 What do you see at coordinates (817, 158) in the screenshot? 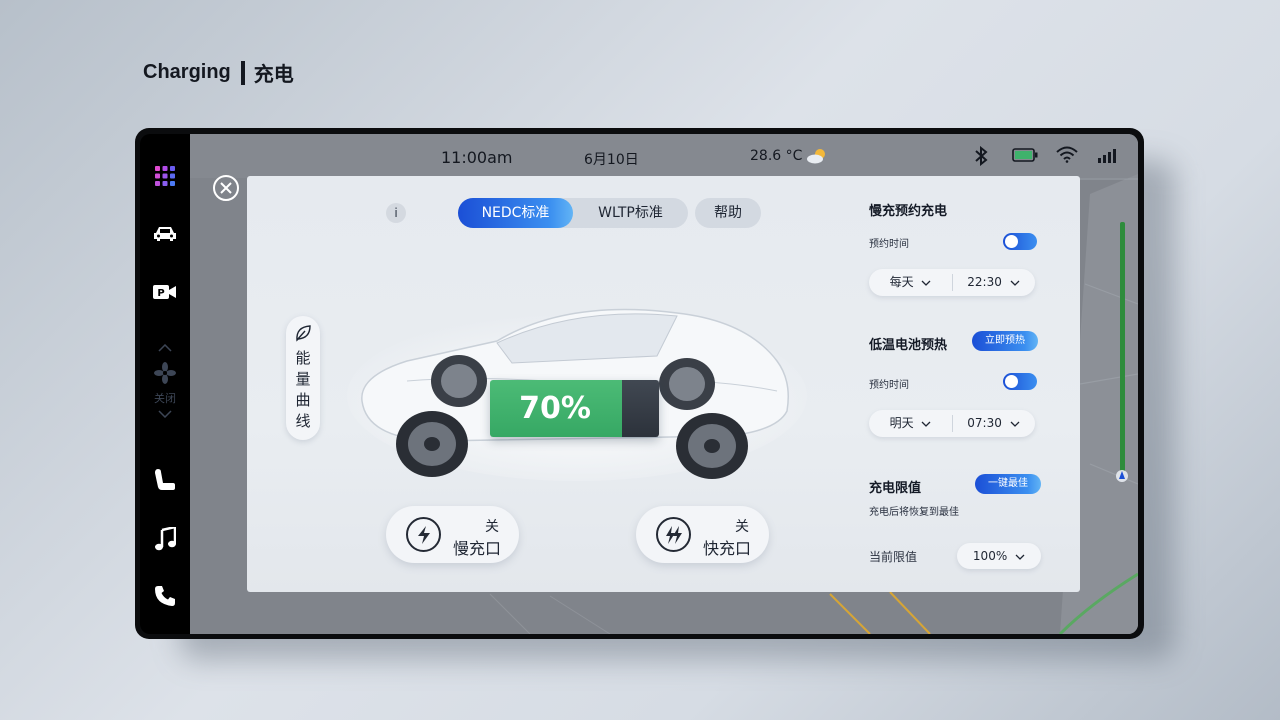
I see `partly-cloudy-icon` at bounding box center [817, 158].